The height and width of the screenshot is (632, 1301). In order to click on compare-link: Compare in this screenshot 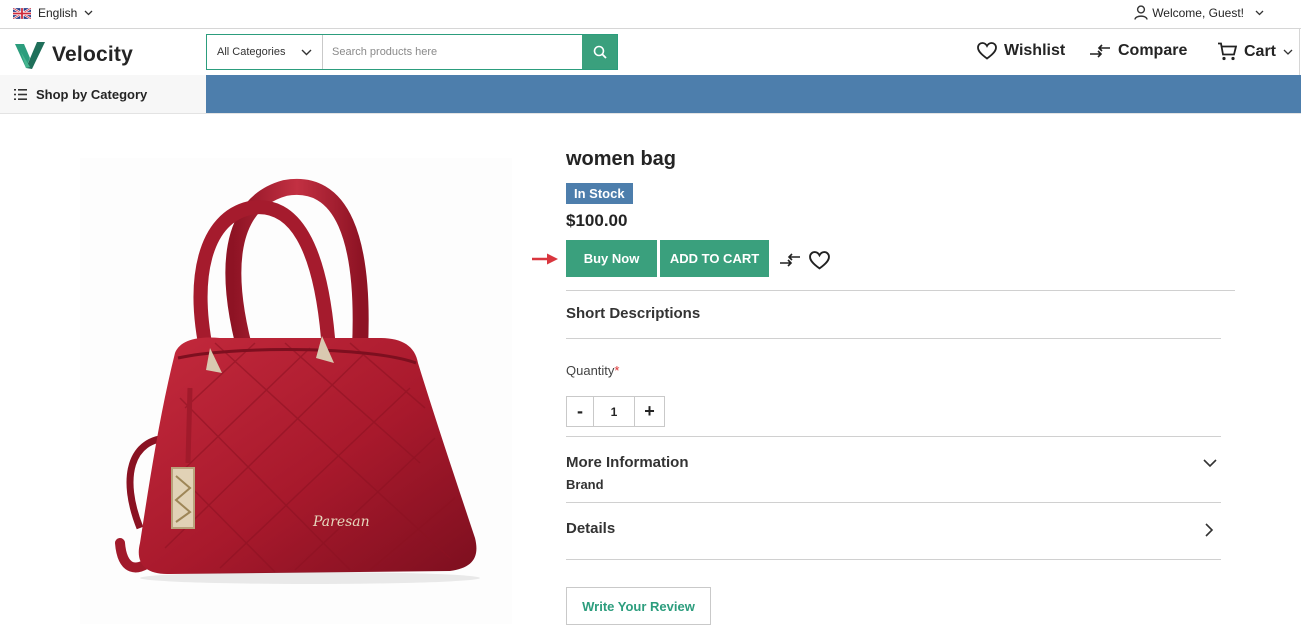, I will do `click(1138, 51)`.